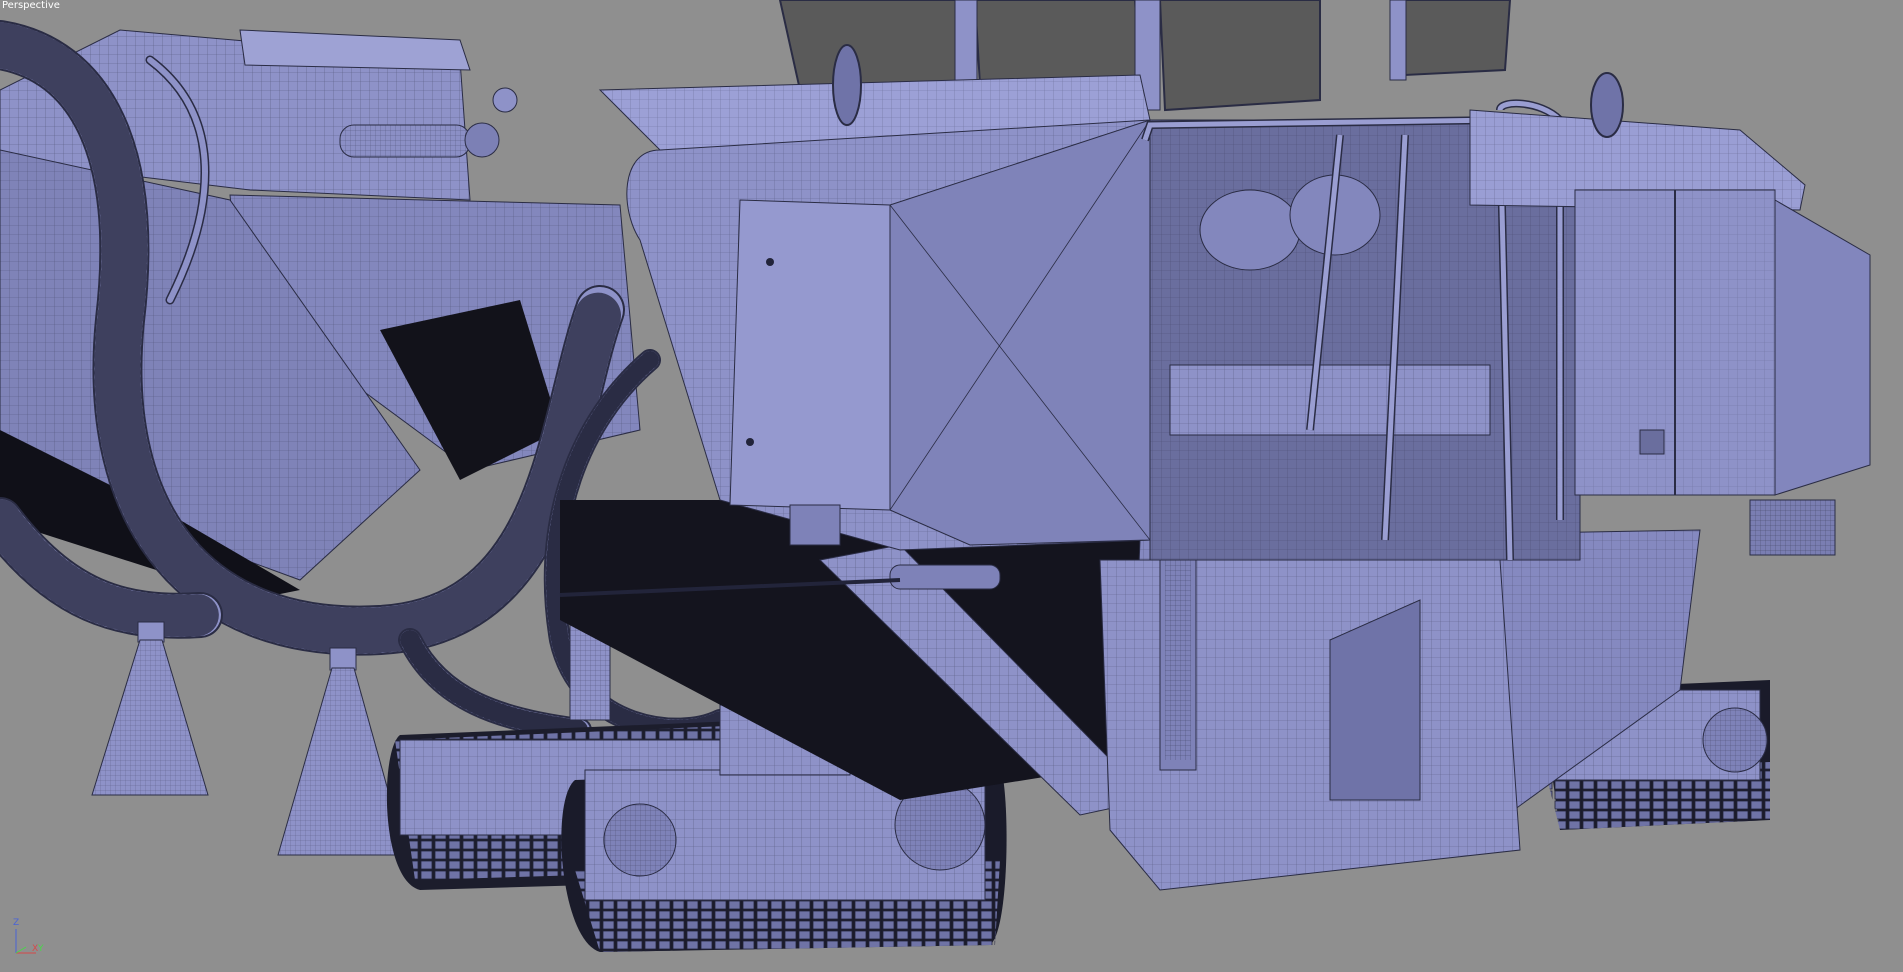 The width and height of the screenshot is (1903, 972). I want to click on viewport-label: Perspective, so click(31, 5).